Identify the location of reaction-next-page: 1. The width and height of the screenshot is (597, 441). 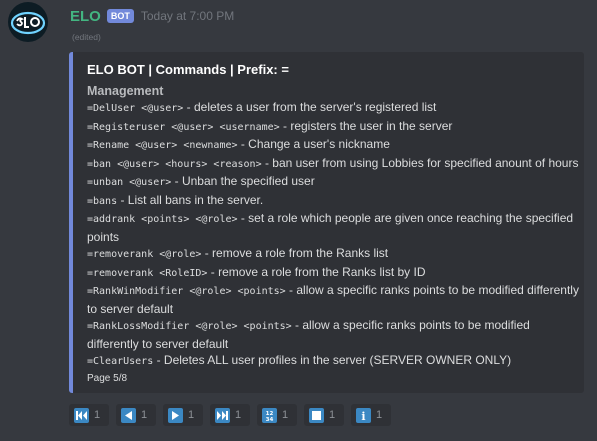
(183, 415).